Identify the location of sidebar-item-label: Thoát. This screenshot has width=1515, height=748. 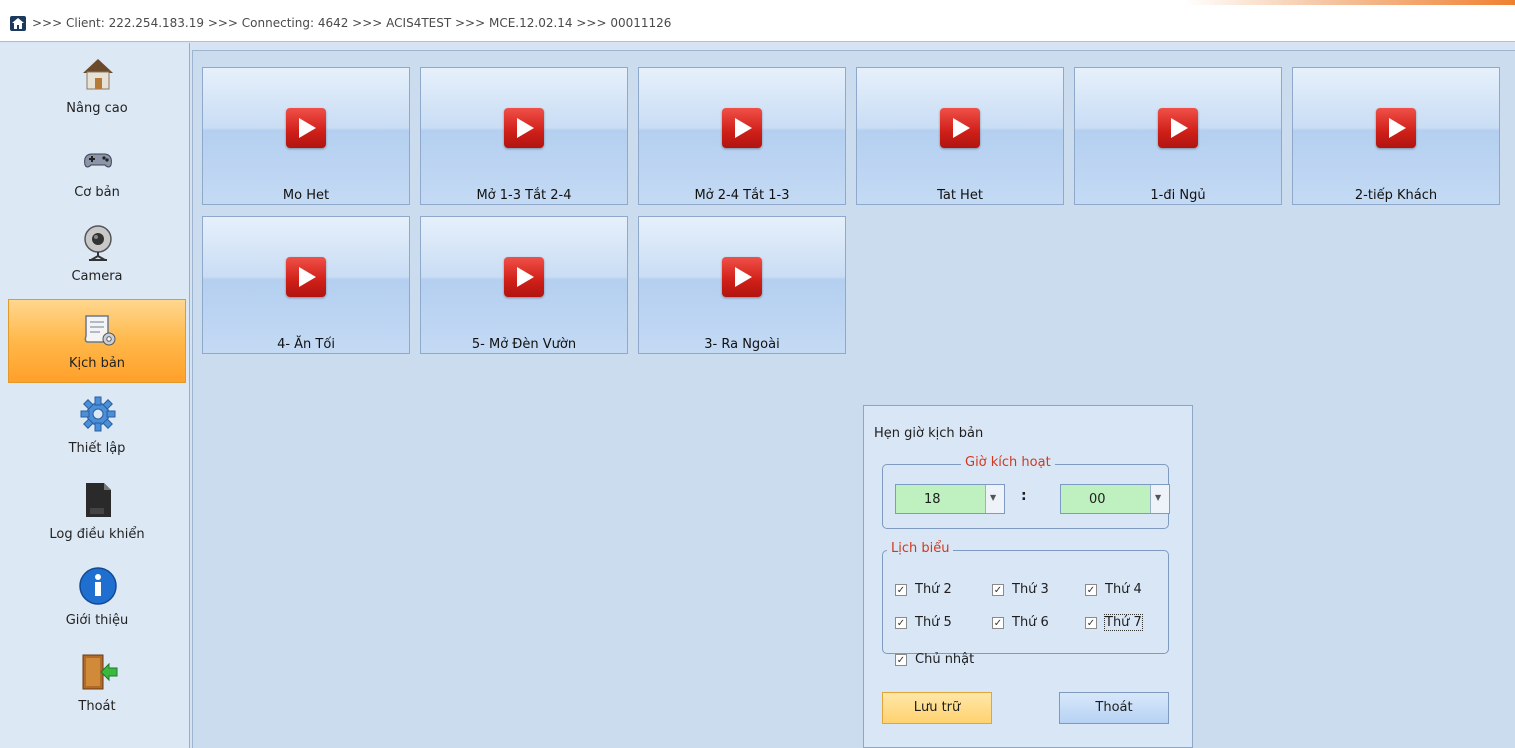
(97, 706).